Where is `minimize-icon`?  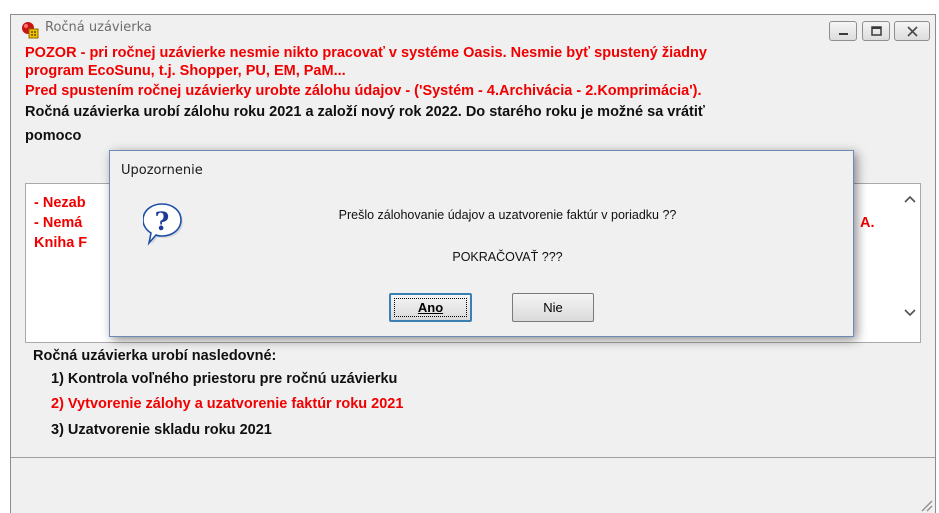 minimize-icon is located at coordinates (843, 34).